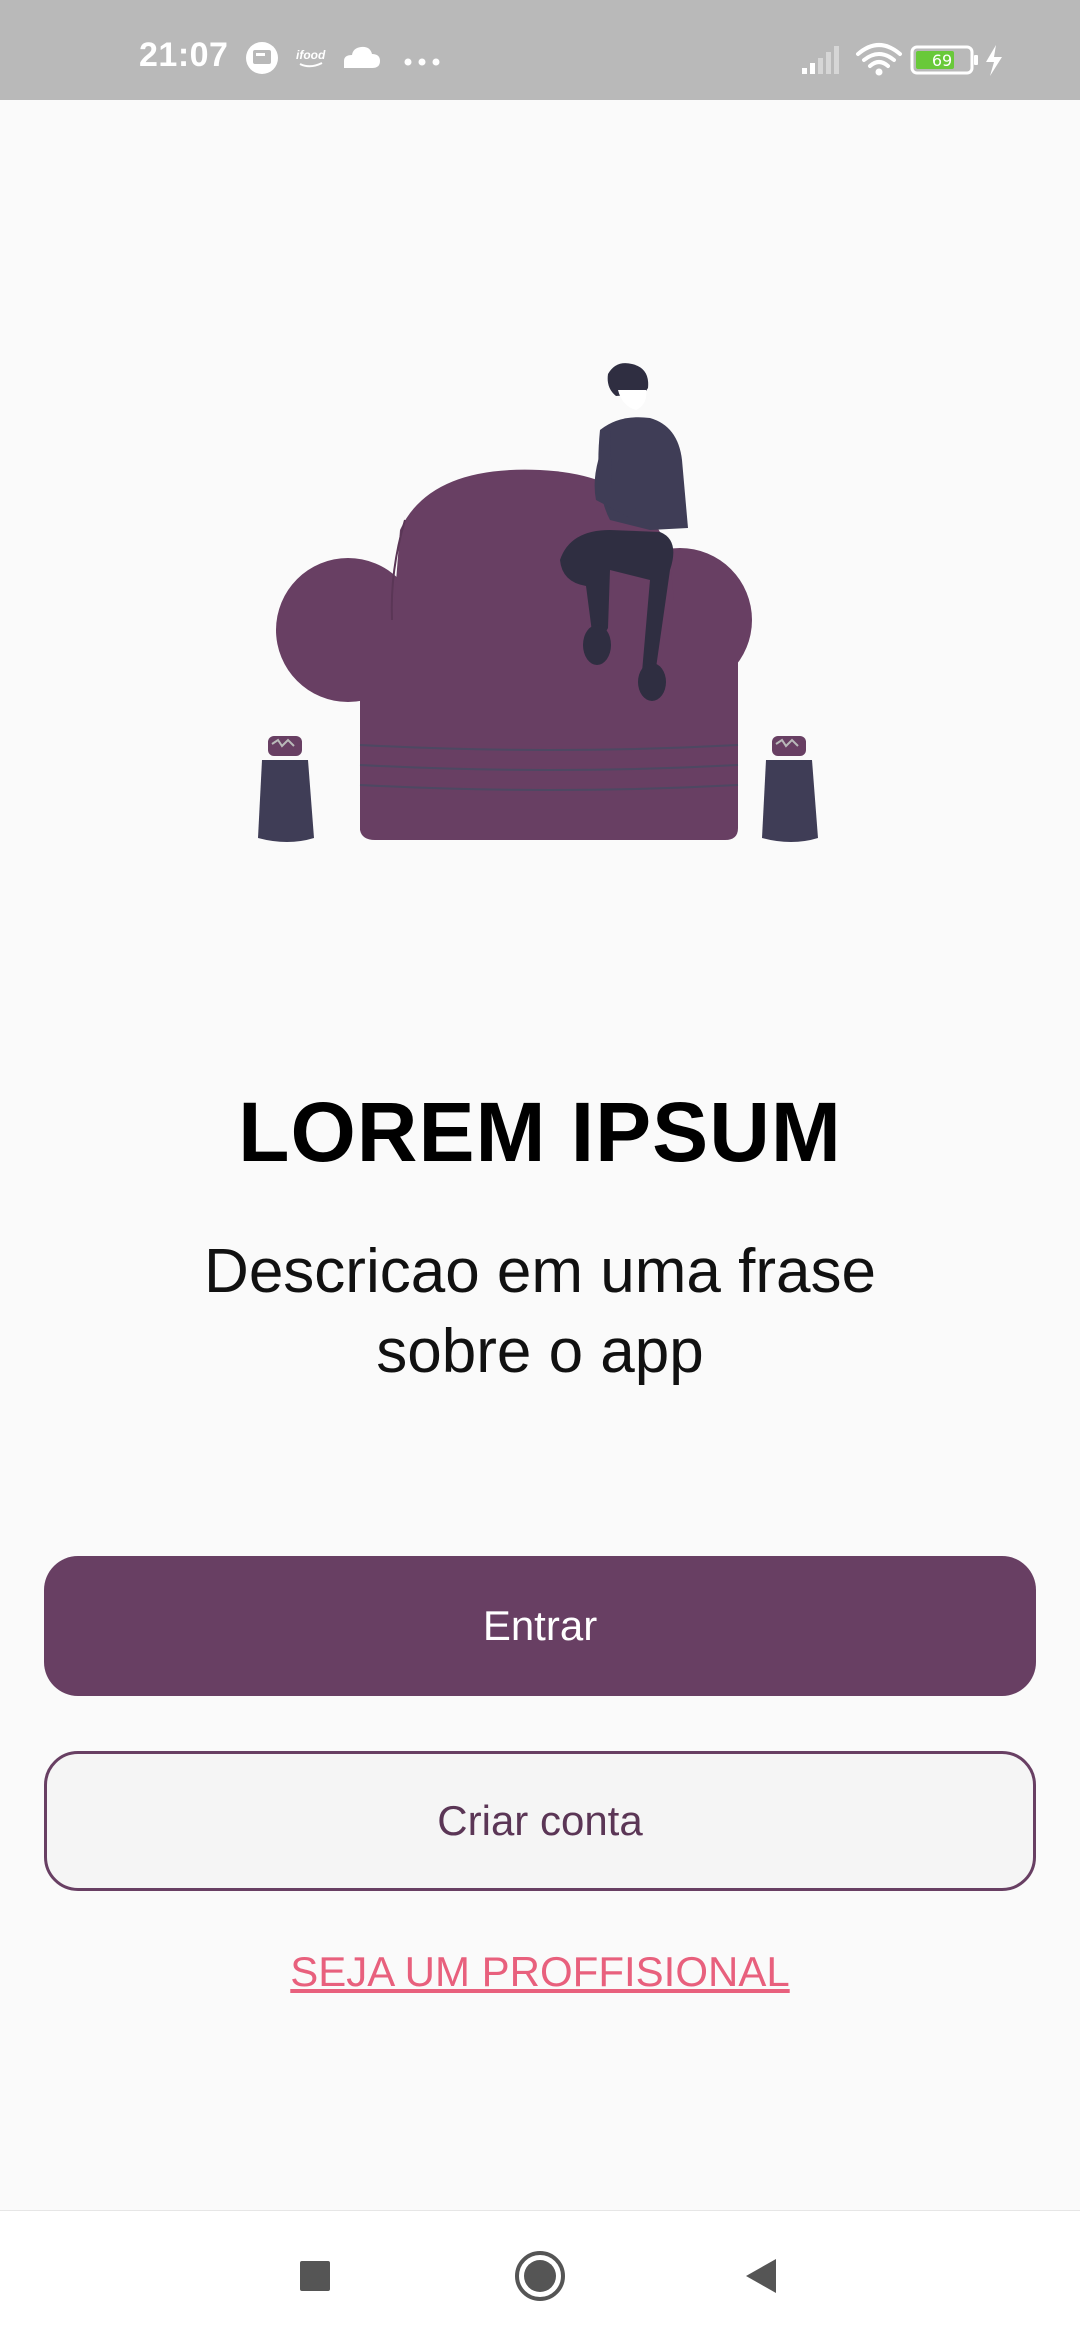  I want to click on status-bar: 21:07 ifood 69, so click(540, 50).